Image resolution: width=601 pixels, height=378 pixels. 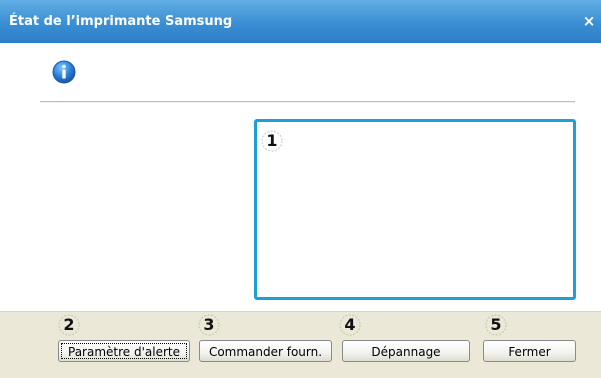 I want to click on callout-marker-5: 5, so click(x=496, y=325).